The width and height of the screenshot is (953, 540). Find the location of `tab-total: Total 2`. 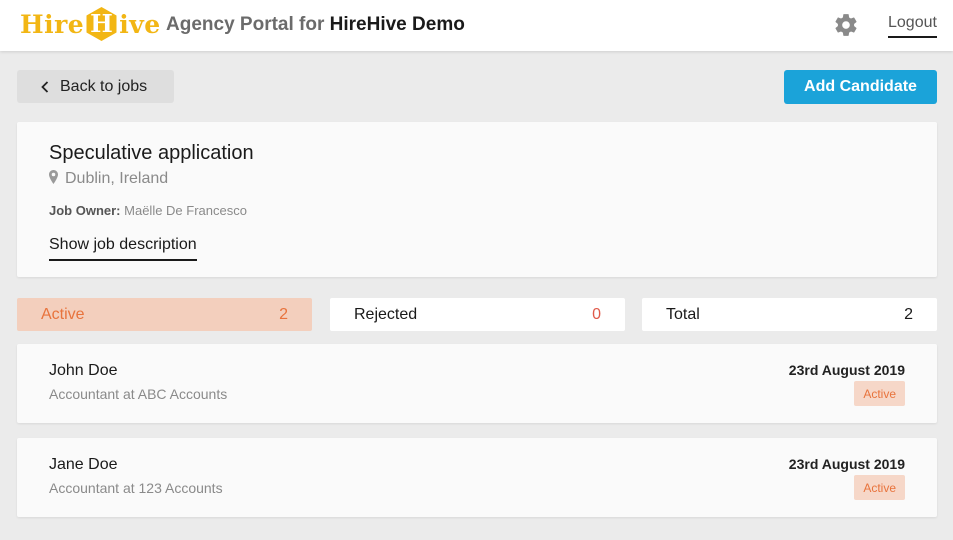

tab-total: Total 2 is located at coordinates (789, 314).